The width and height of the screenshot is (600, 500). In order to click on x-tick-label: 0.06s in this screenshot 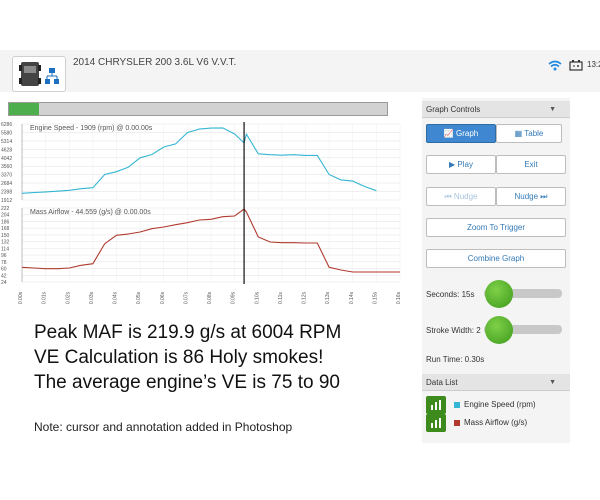, I will do `click(163, 297)`.